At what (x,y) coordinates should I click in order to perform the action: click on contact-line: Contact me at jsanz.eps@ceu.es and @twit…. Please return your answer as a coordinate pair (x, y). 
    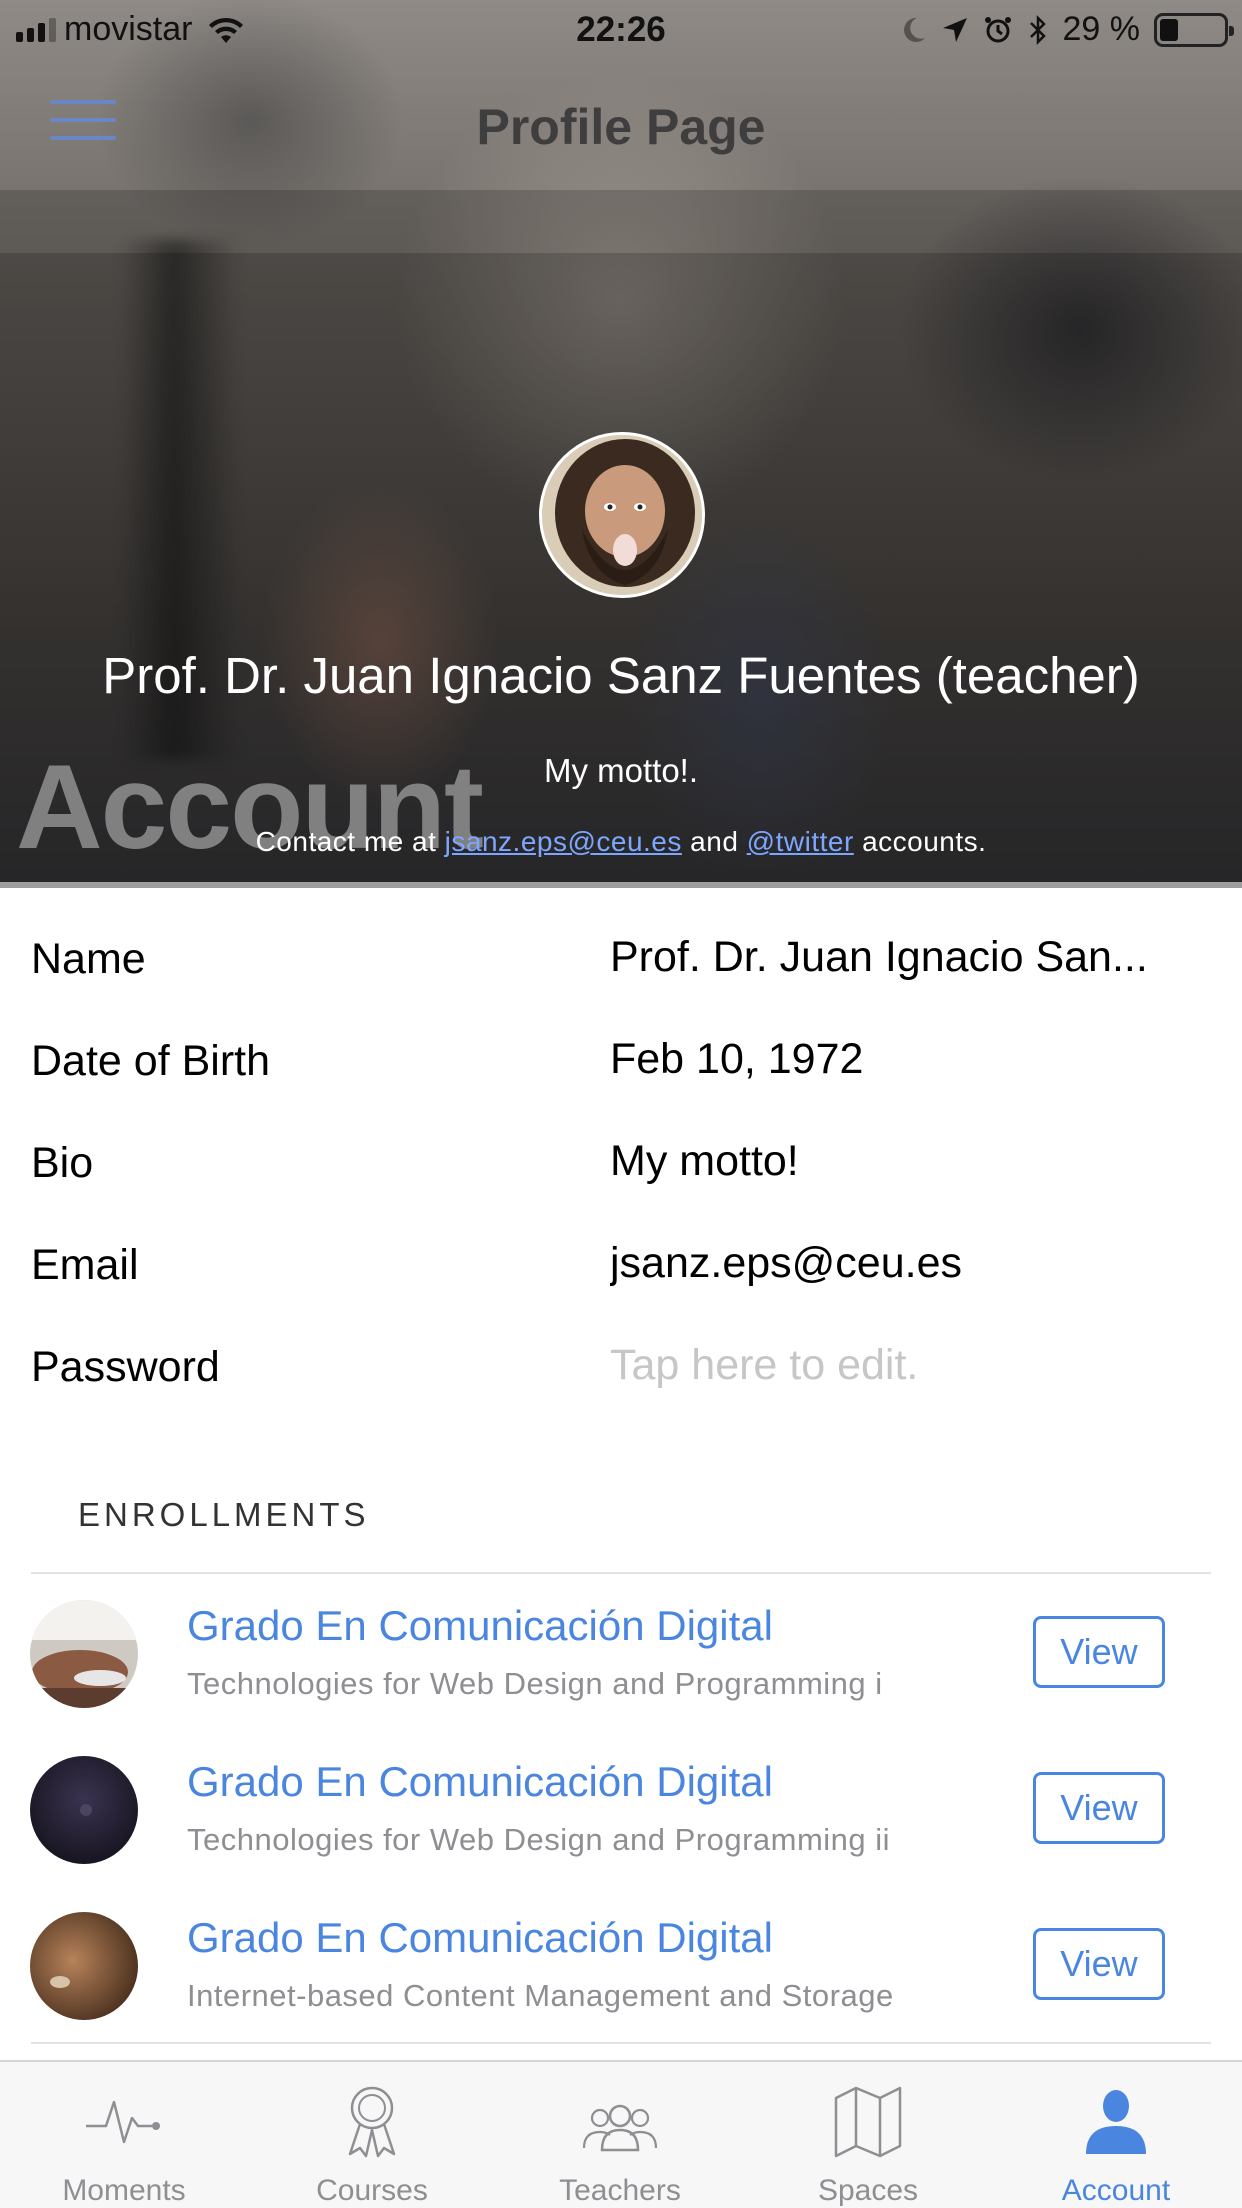
    Looking at the image, I should click on (621, 842).